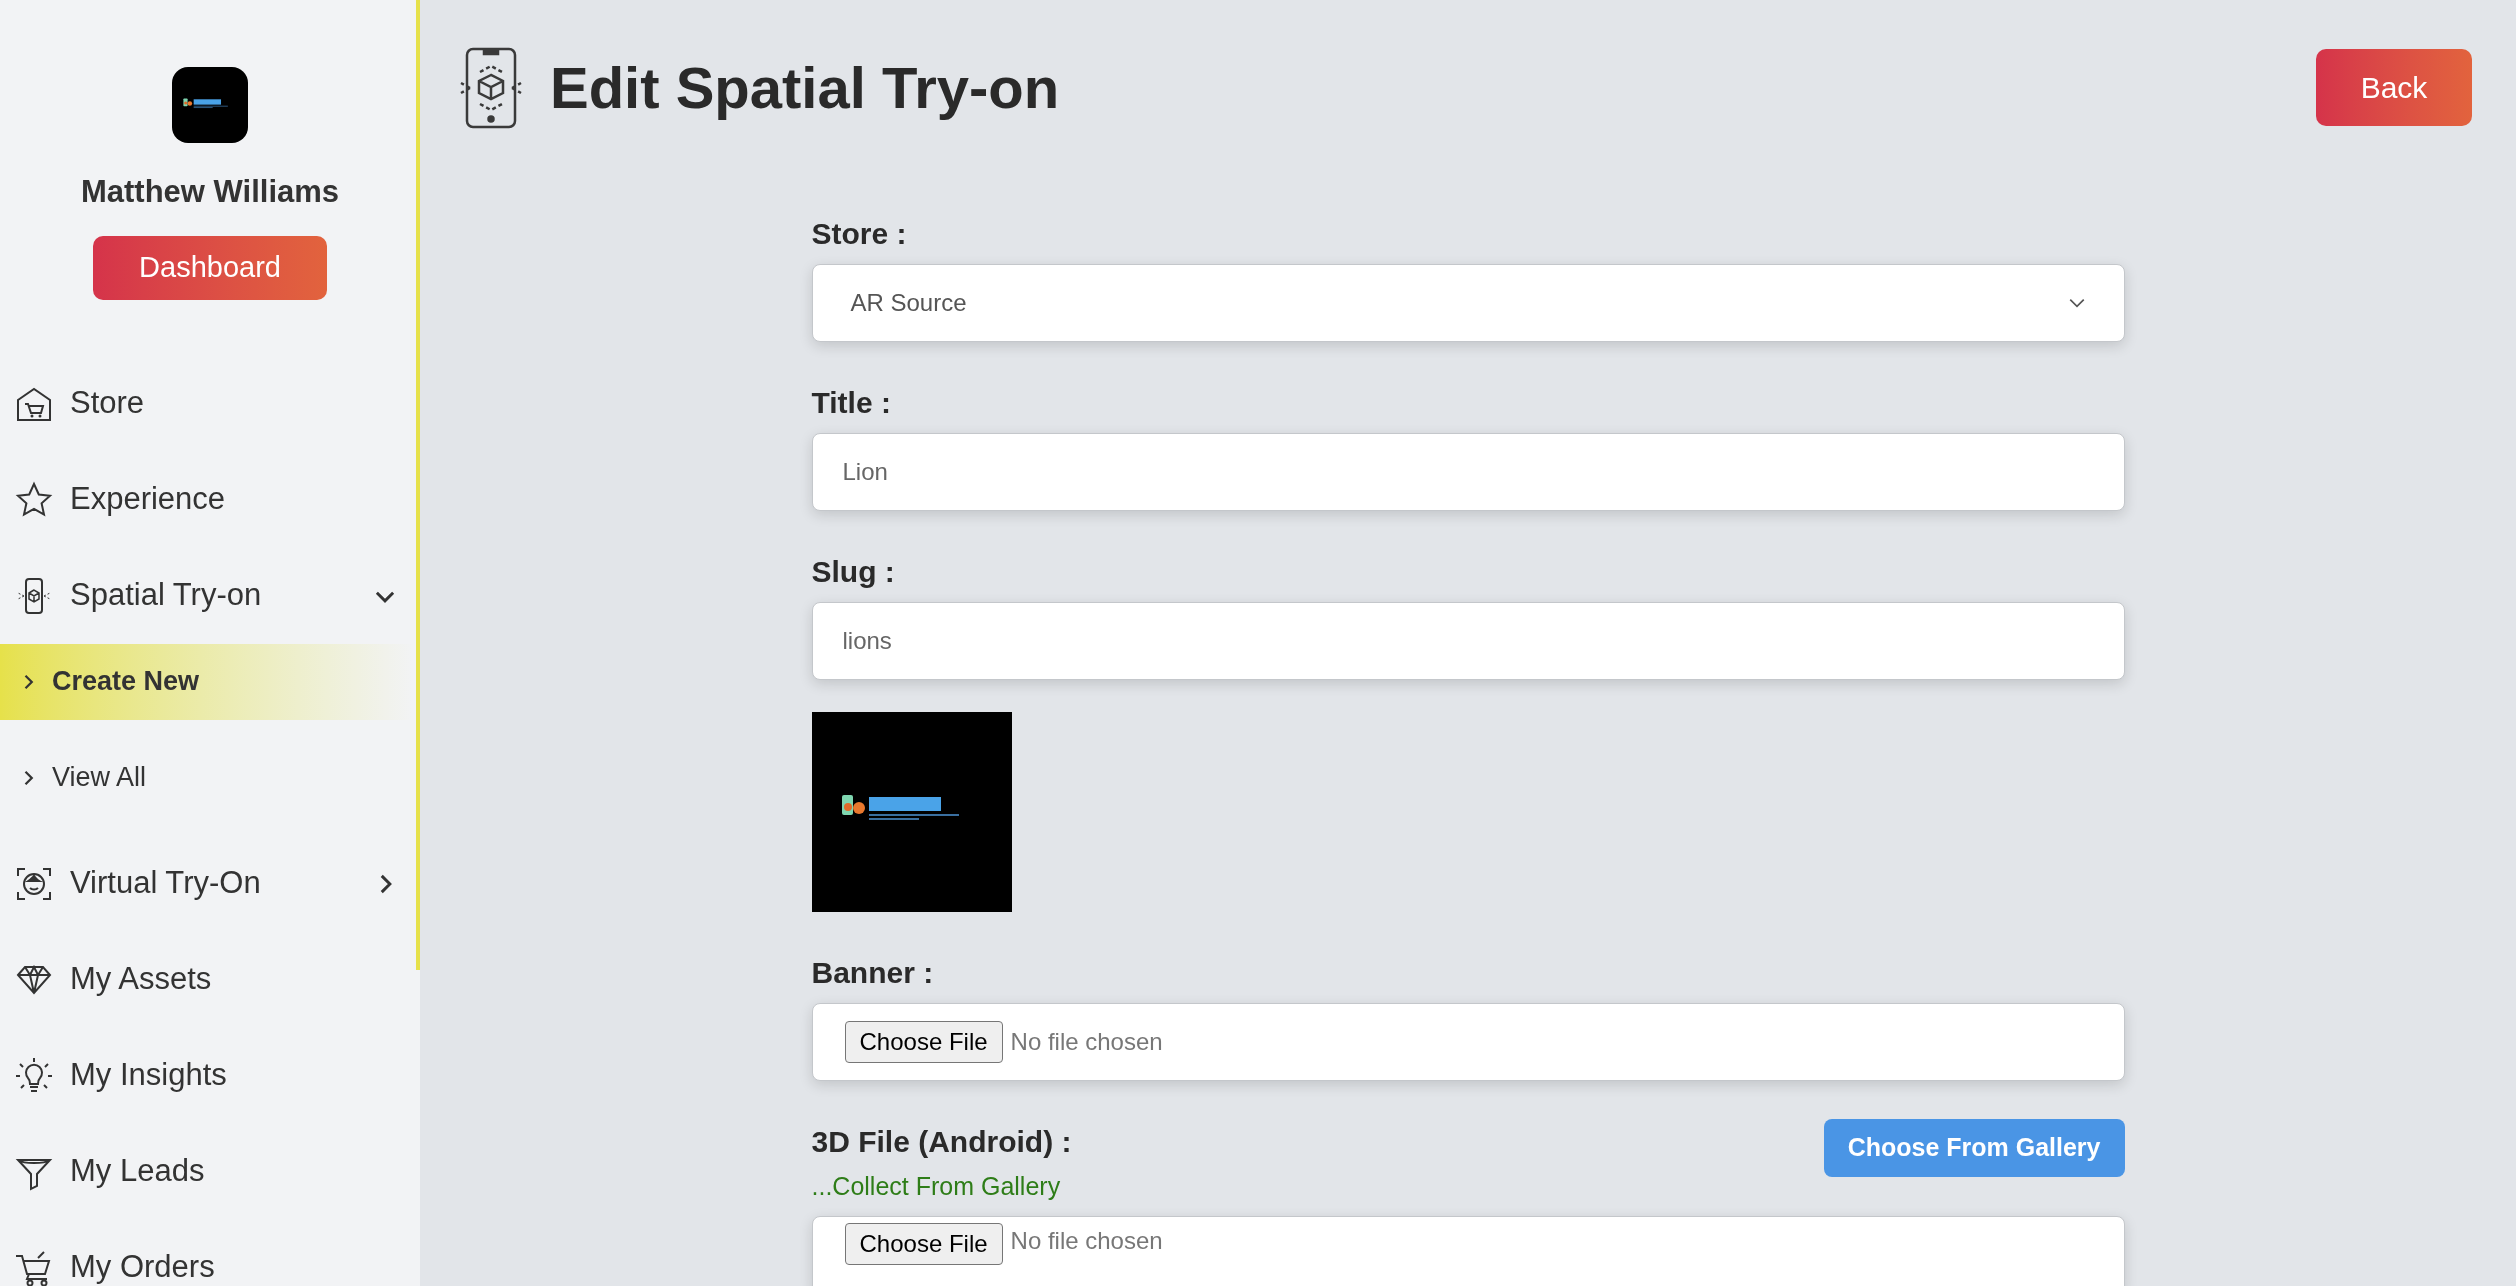  Describe the element at coordinates (210, 267) in the screenshot. I see `dashboard-button: Dashboard` at that location.